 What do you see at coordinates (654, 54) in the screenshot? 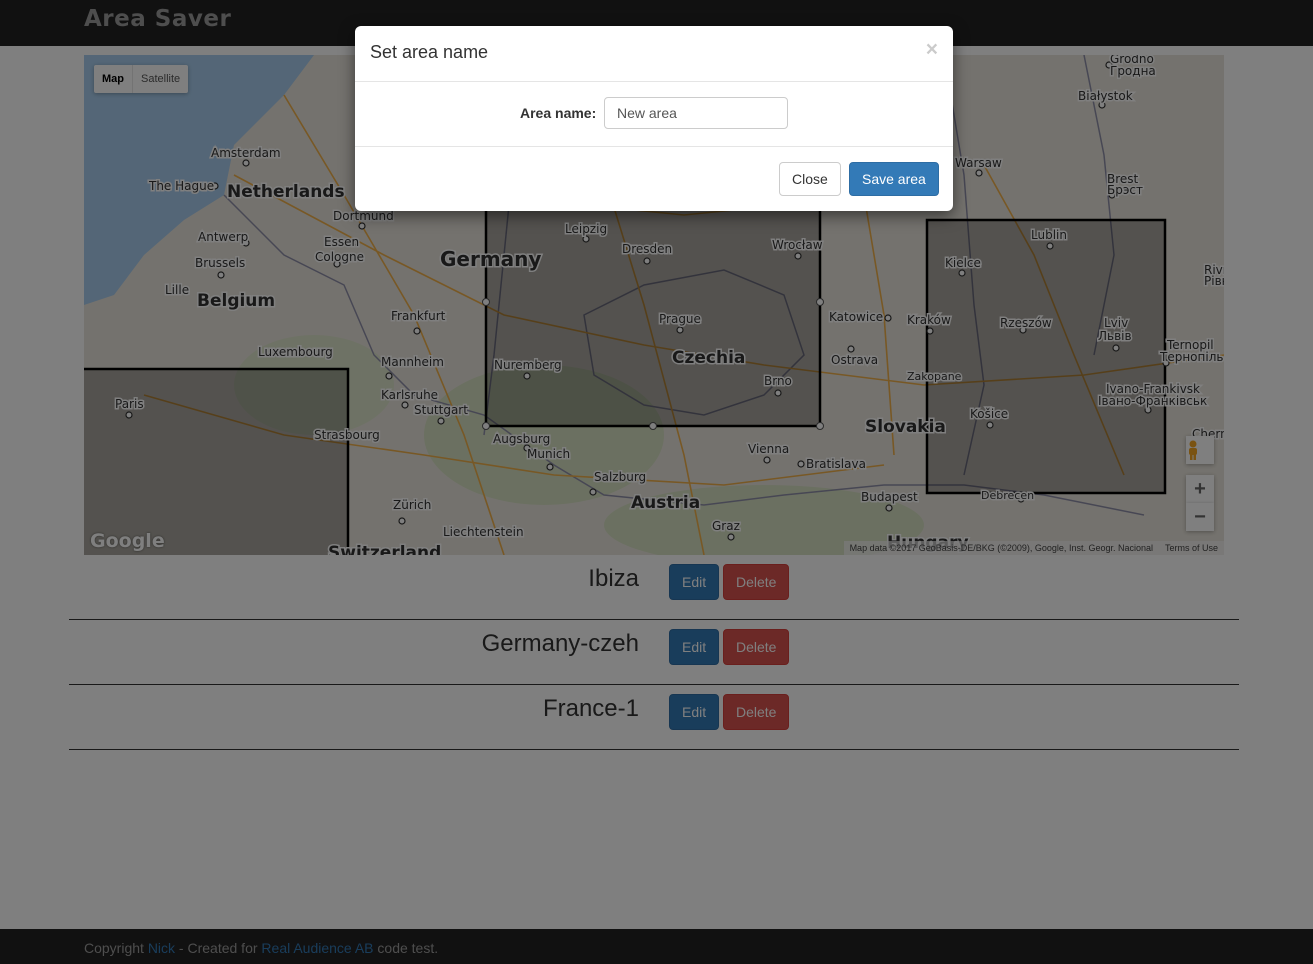
I see `modal-header: Set area name ×` at bounding box center [654, 54].